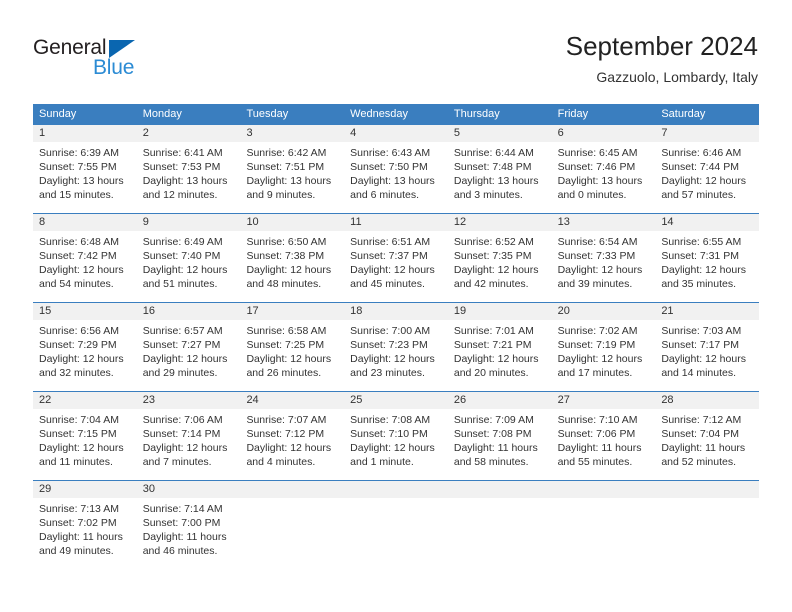 This screenshot has width=792, height=612. What do you see at coordinates (180, 373) in the screenshot?
I see `daylight-duration-line2: and 29 minutes.` at bounding box center [180, 373].